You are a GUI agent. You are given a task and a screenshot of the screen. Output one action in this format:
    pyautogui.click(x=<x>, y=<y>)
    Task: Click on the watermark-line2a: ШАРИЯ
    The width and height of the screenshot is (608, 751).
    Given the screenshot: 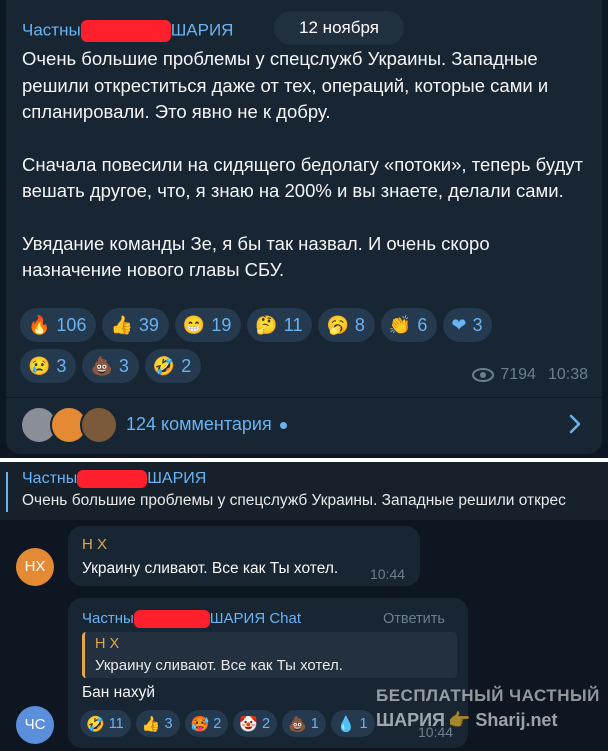 What is the action you would take?
    pyautogui.click(x=410, y=720)
    